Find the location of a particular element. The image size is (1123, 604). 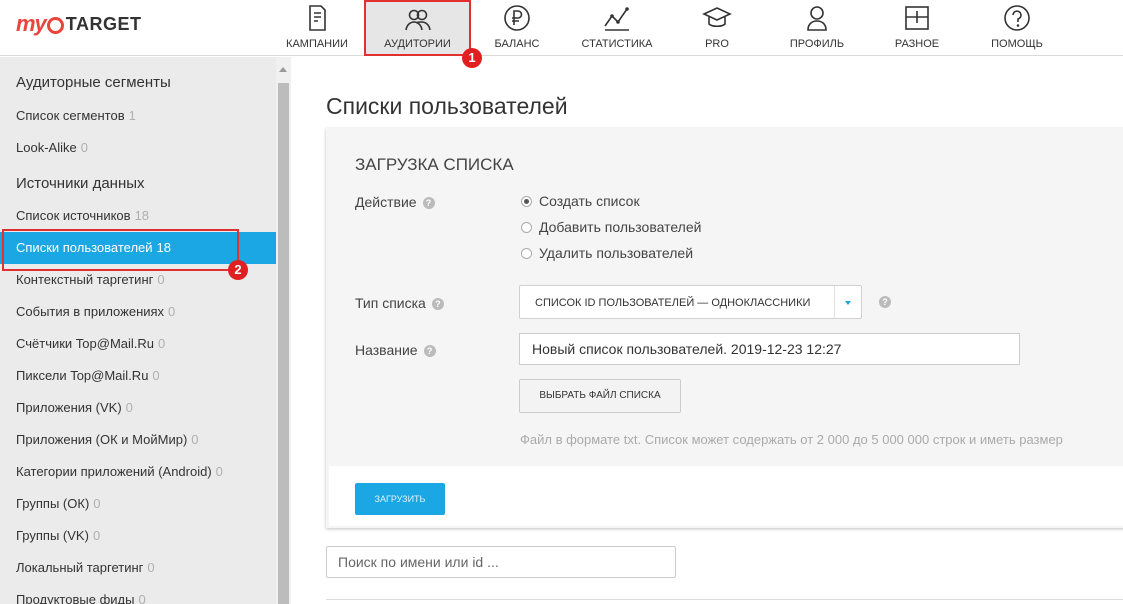

ruble-icon is located at coordinates (517, 18).